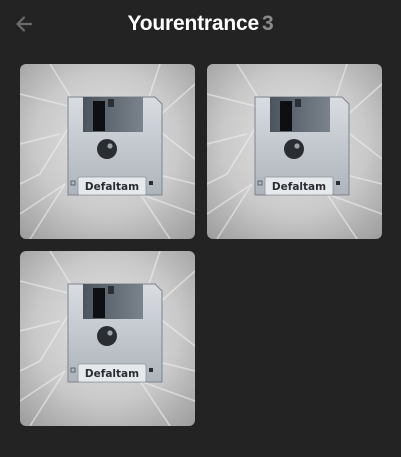  I want to click on header-bar: Yourentrance 3, so click(200, 25).